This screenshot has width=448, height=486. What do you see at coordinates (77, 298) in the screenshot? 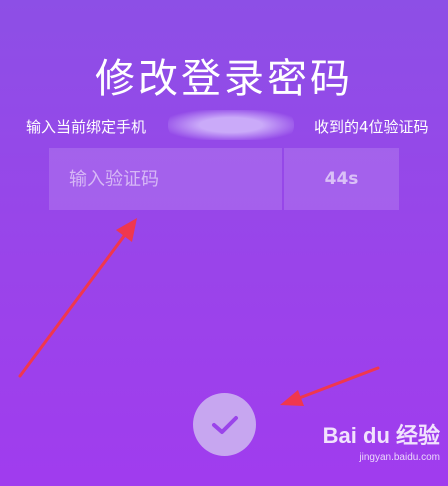
I see `arrow-to-input` at bounding box center [77, 298].